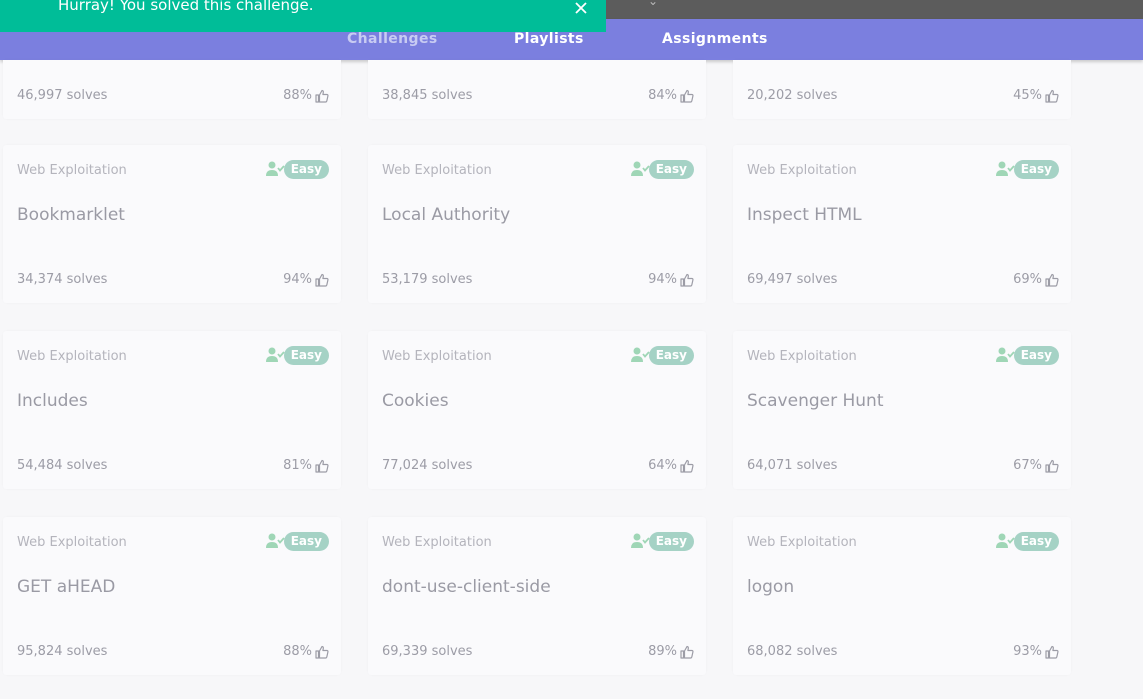  What do you see at coordinates (446, 215) in the screenshot?
I see `challenge-title: Local Authority` at bounding box center [446, 215].